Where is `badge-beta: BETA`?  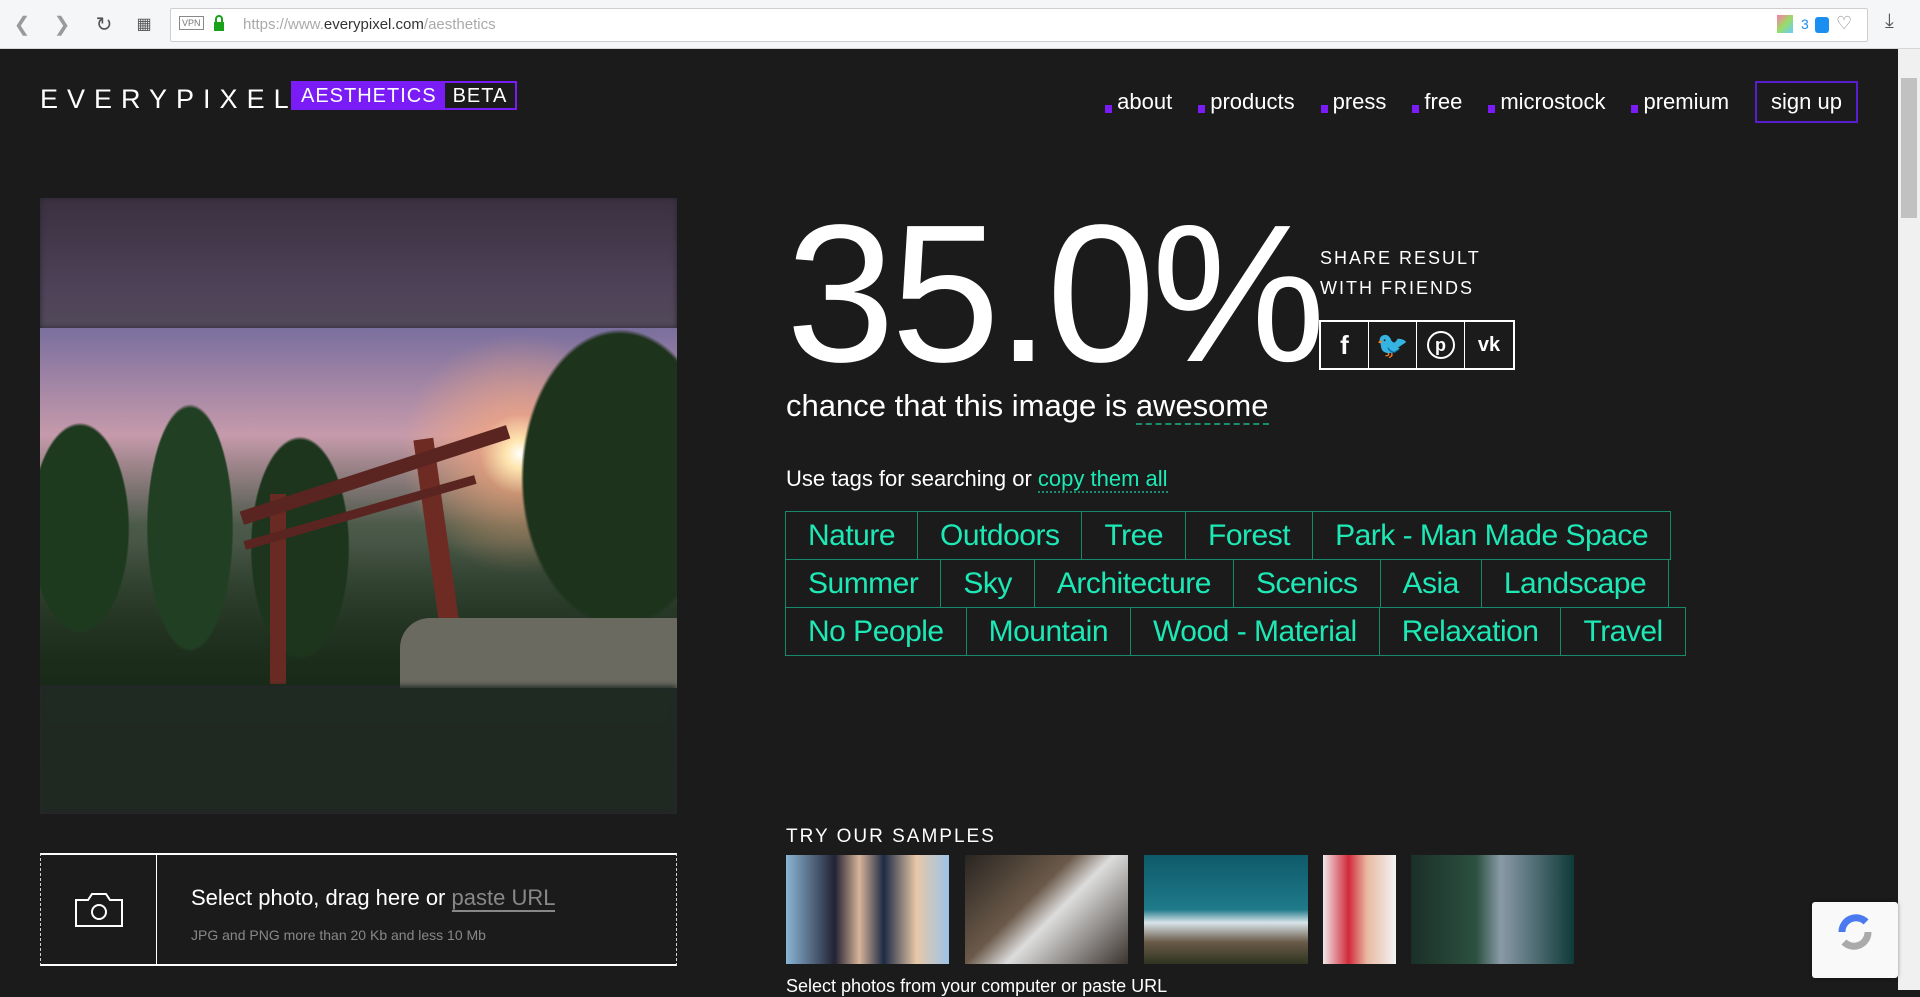 badge-beta: BETA is located at coordinates (480, 96).